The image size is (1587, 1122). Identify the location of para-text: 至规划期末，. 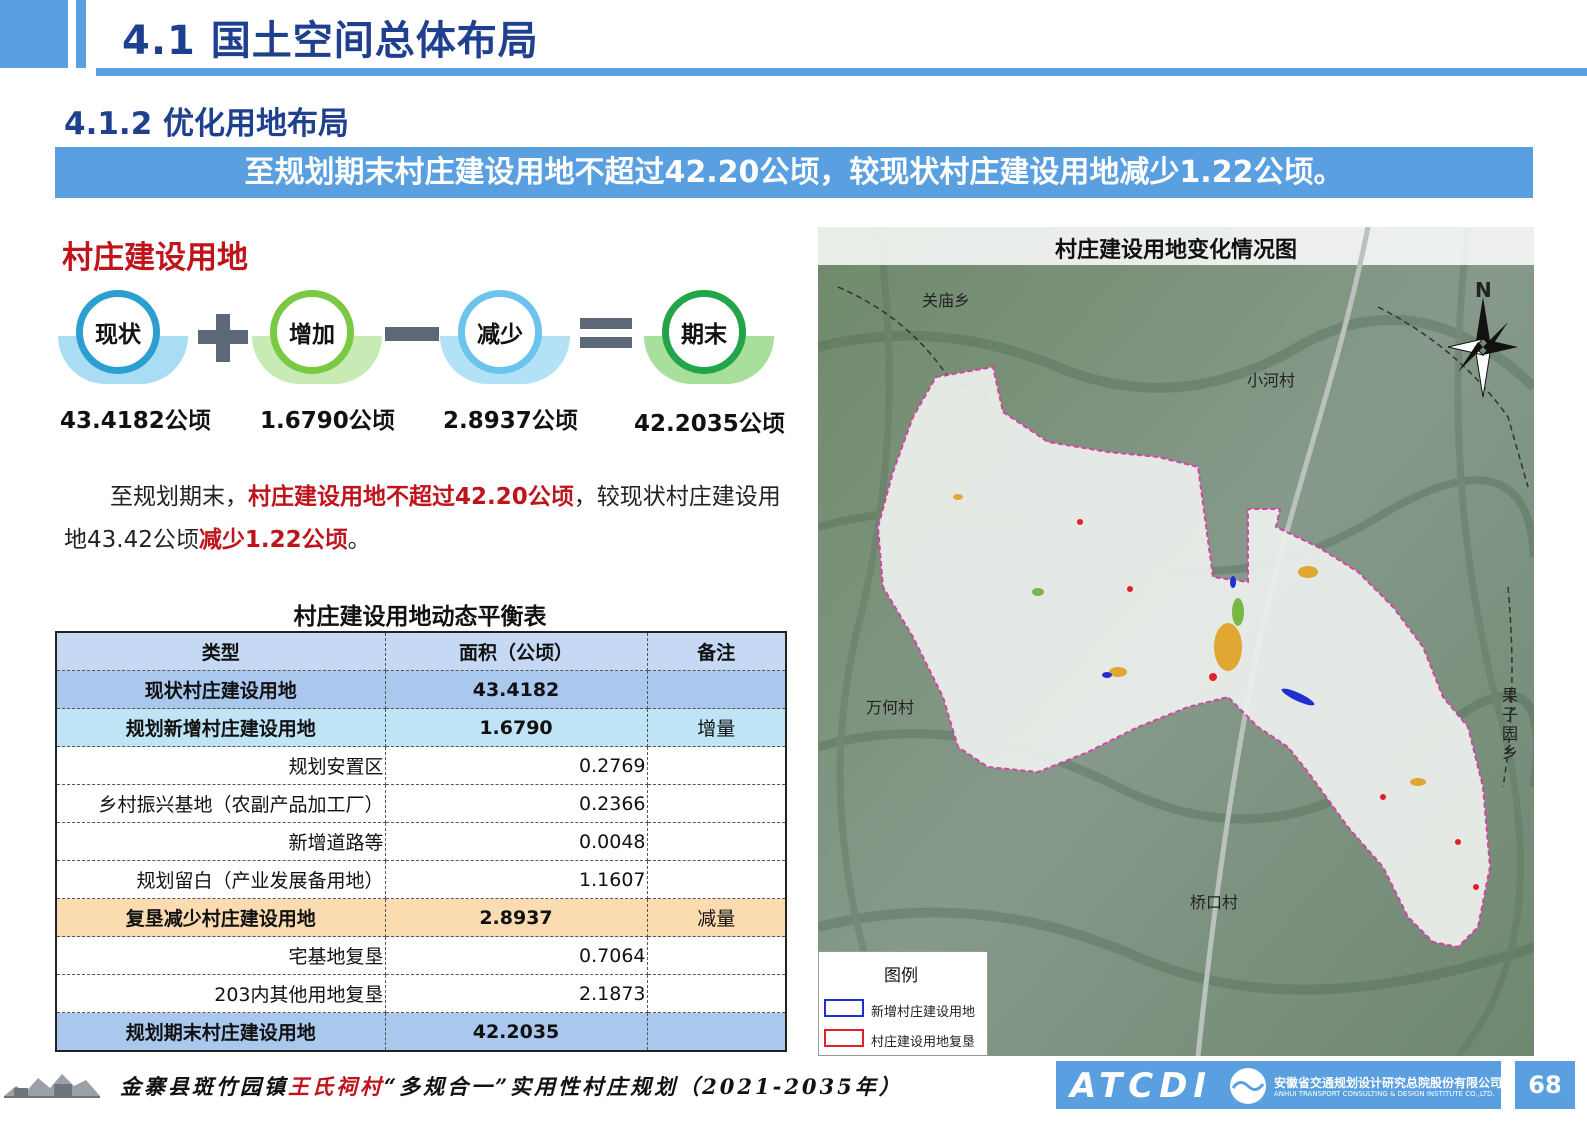
(179, 497).